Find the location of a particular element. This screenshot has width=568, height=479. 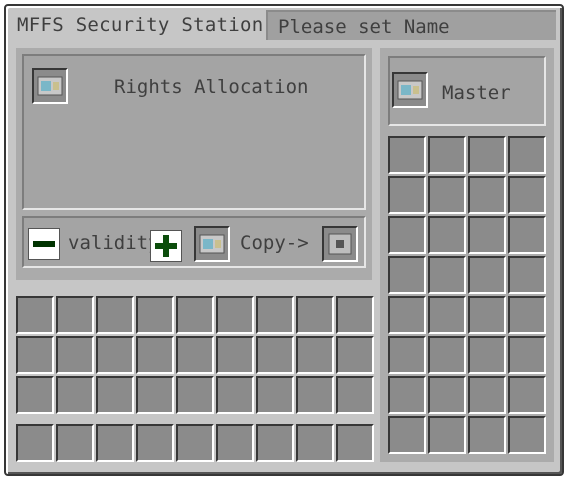

validity-label: validity is located at coordinates (114, 243).